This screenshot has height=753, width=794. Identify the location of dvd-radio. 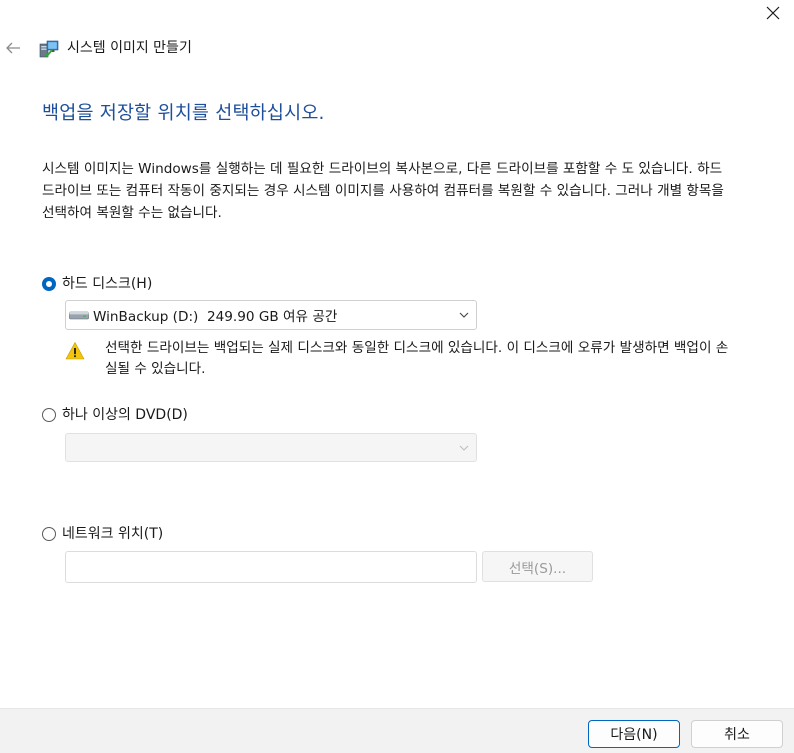
(49, 415).